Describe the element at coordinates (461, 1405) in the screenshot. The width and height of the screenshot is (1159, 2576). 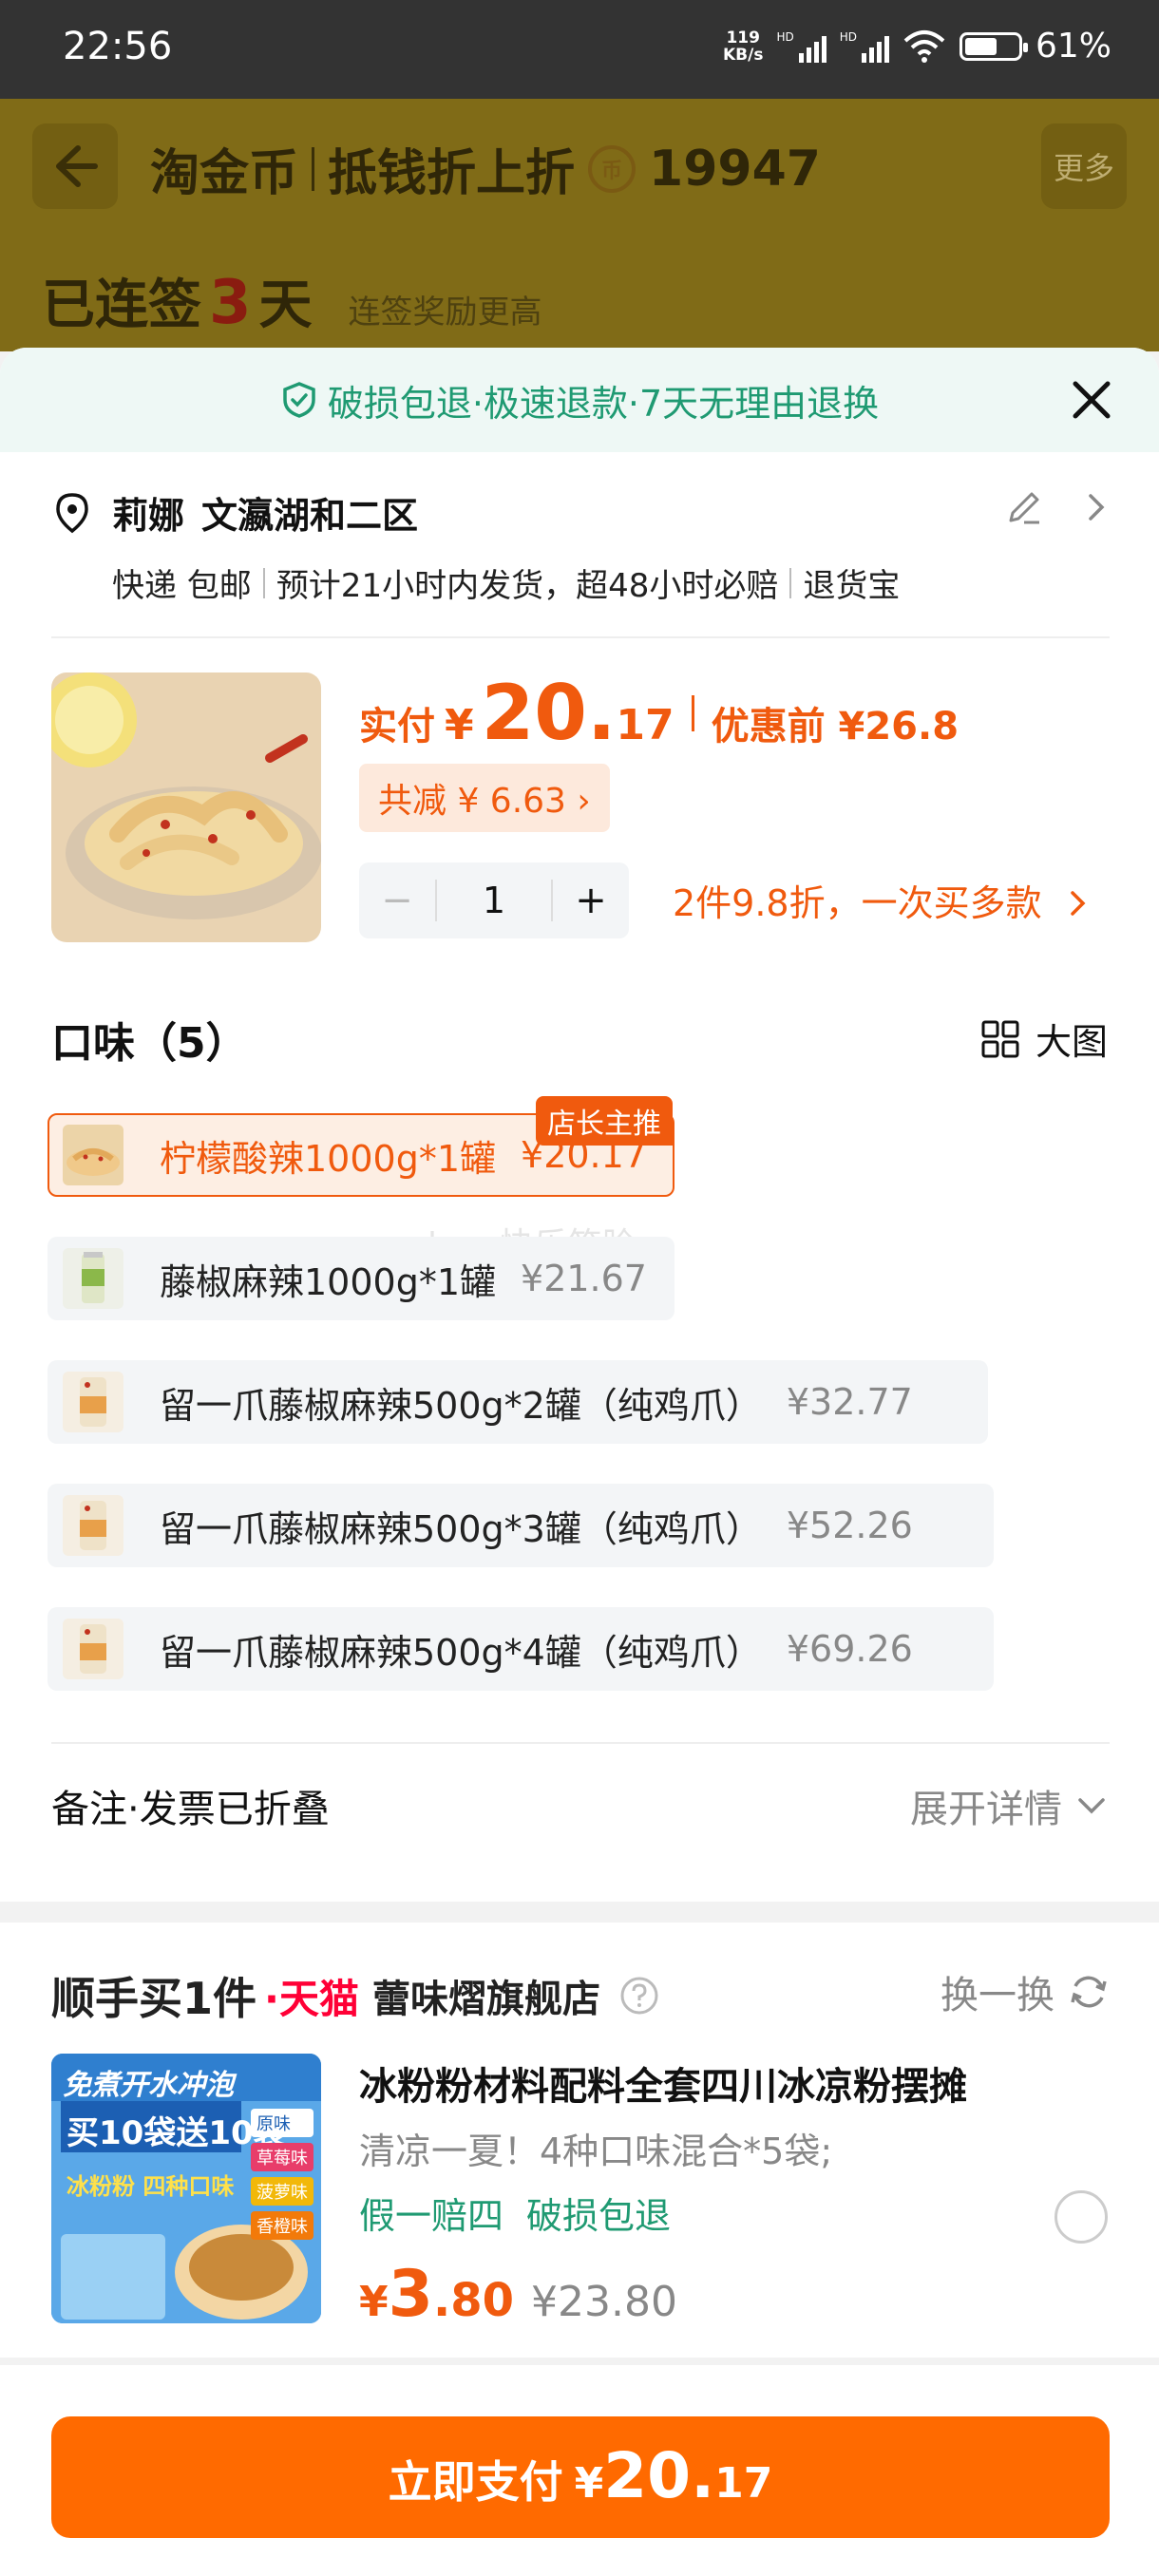
I see `option-name: 留一爪藤椒麻辣500g*2罐（纯鸡爪）` at that location.